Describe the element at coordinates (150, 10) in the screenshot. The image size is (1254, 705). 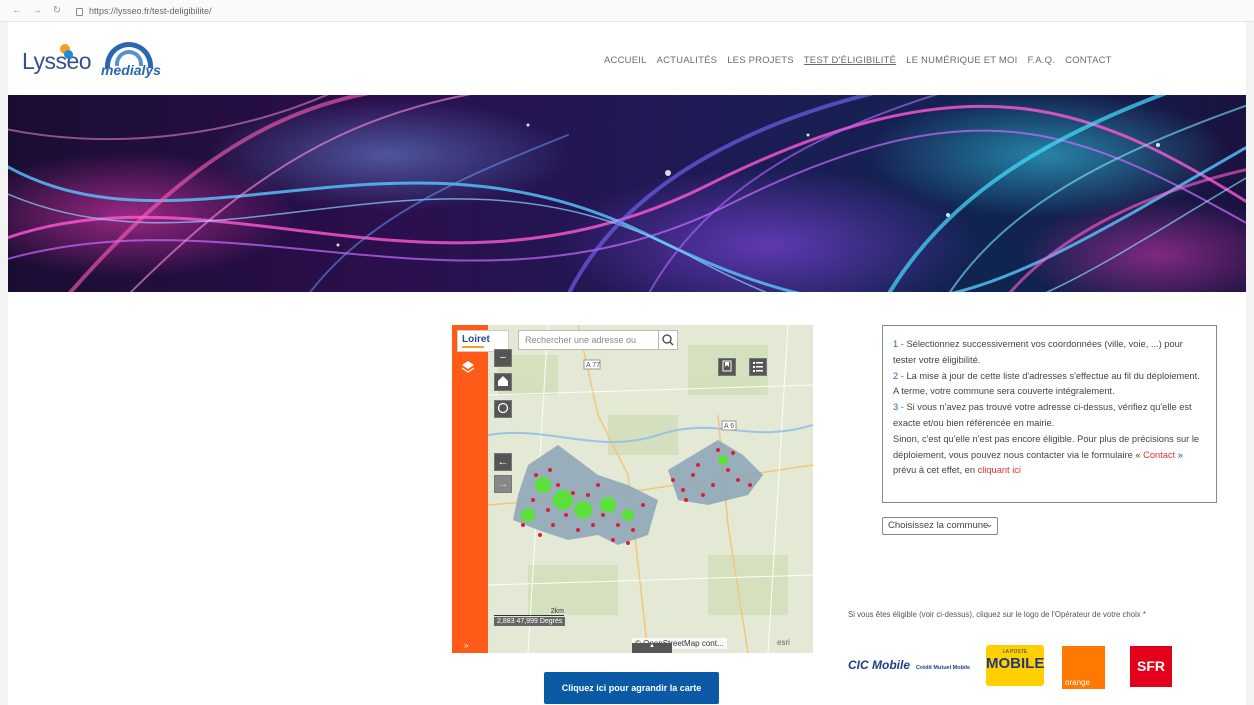
I see `address-bar-url: https://lysseo.fr/test-deligibilite/` at that location.